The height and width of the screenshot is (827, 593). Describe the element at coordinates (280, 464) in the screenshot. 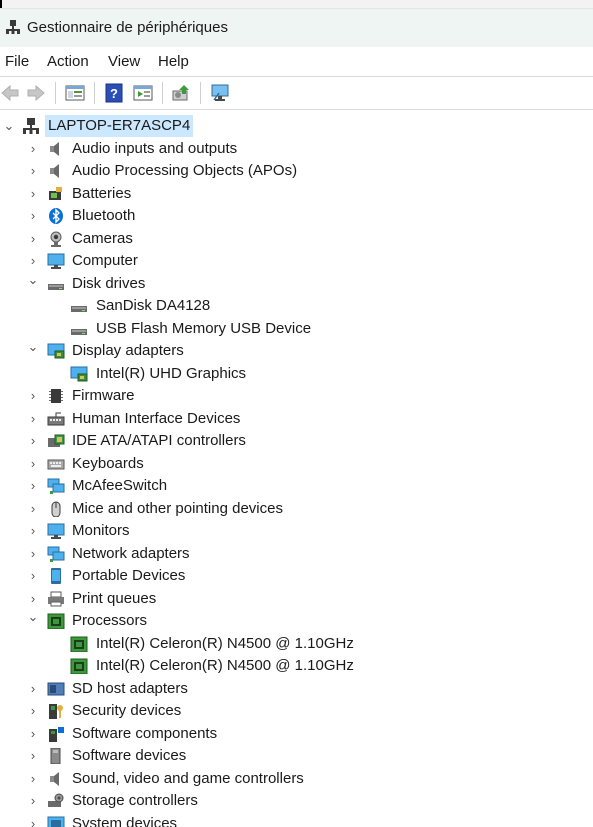

I see `tree-category: › Keyboards` at that location.